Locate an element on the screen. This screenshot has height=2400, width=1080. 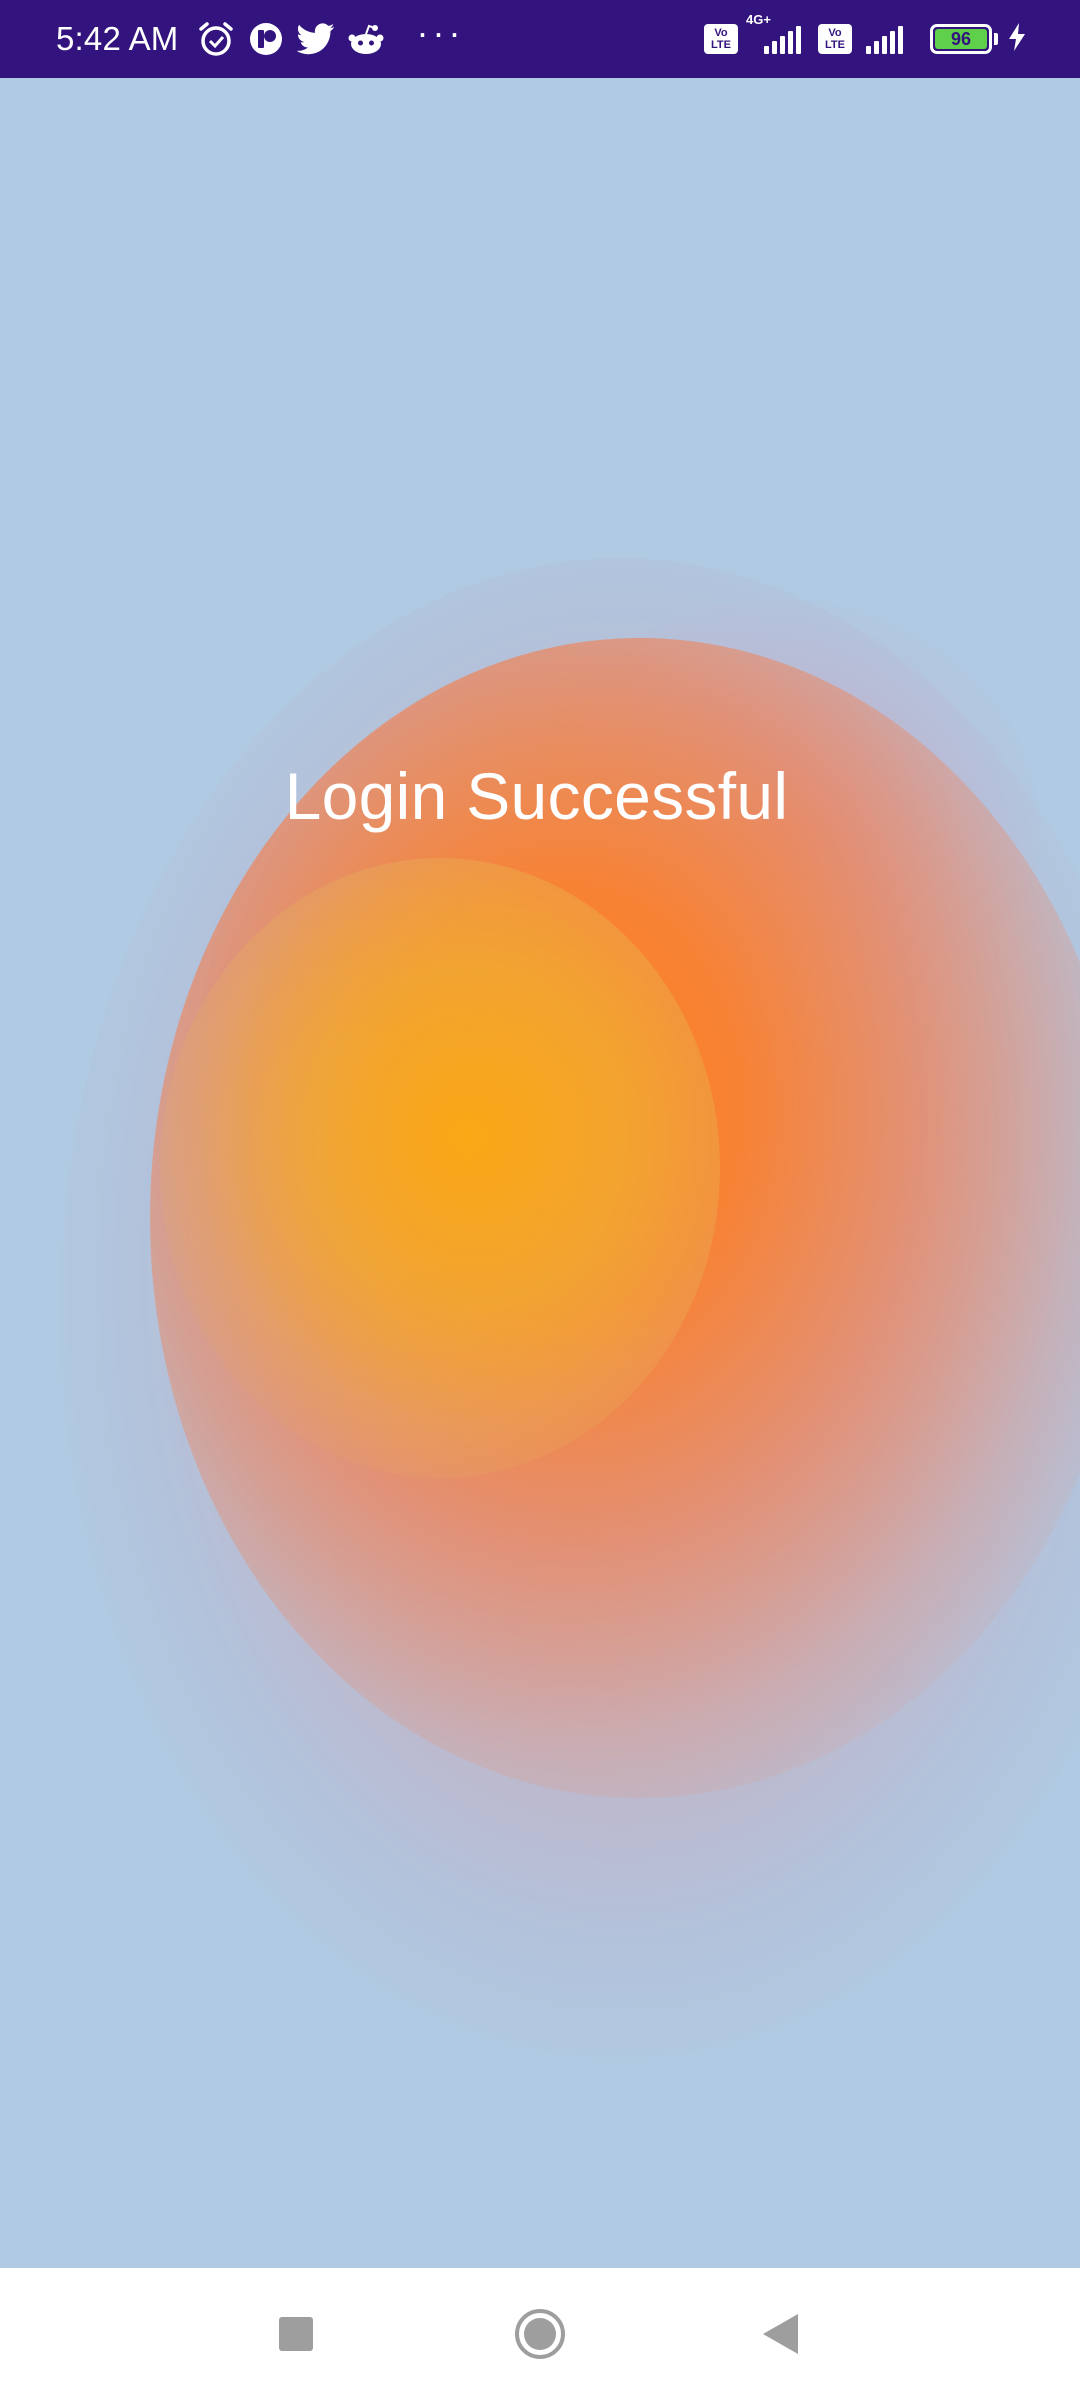
back-button is located at coordinates (780, 2334).